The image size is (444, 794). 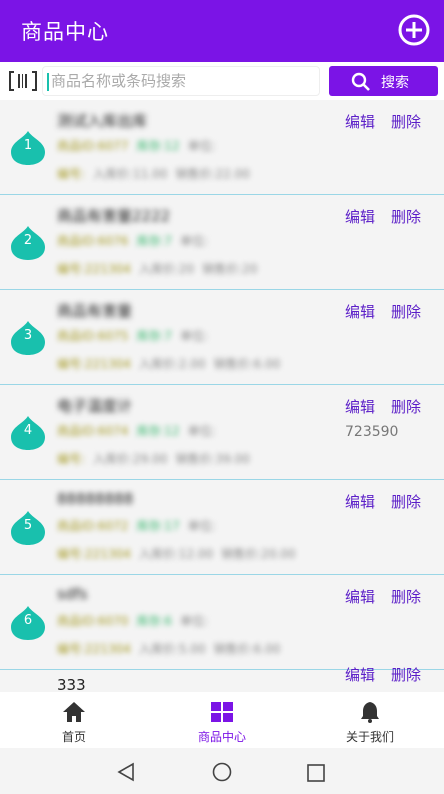 What do you see at coordinates (370, 712) in the screenshot?
I see `bell-icon` at bounding box center [370, 712].